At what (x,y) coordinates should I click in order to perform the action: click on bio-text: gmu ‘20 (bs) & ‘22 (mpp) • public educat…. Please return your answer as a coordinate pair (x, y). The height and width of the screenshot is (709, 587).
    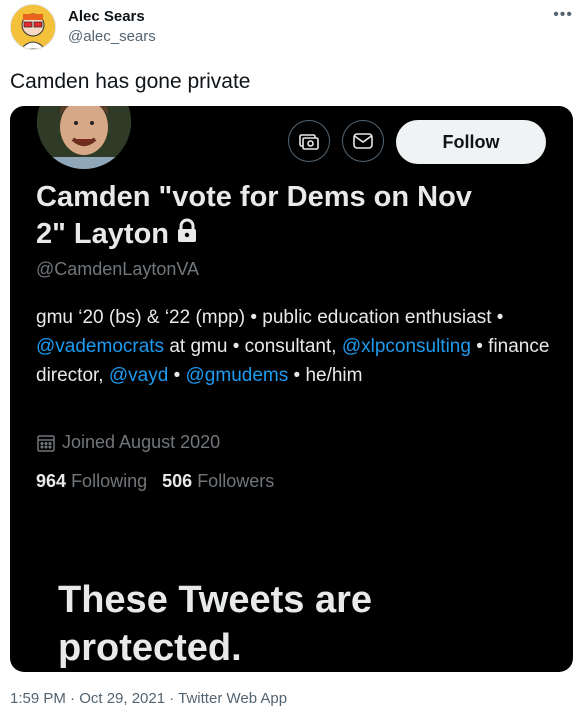
    Looking at the image, I should click on (270, 317).